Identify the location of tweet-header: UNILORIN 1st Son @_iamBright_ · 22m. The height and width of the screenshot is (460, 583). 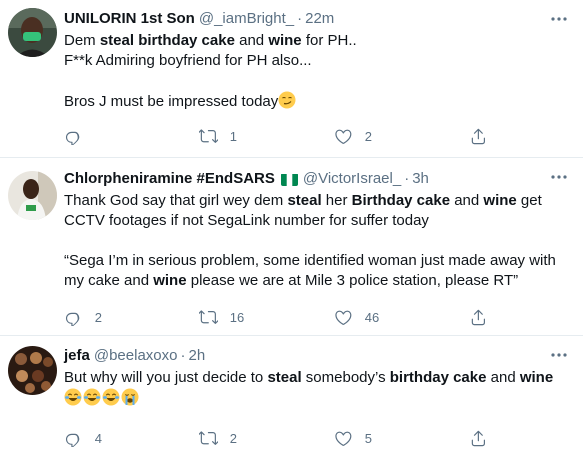
(316, 19).